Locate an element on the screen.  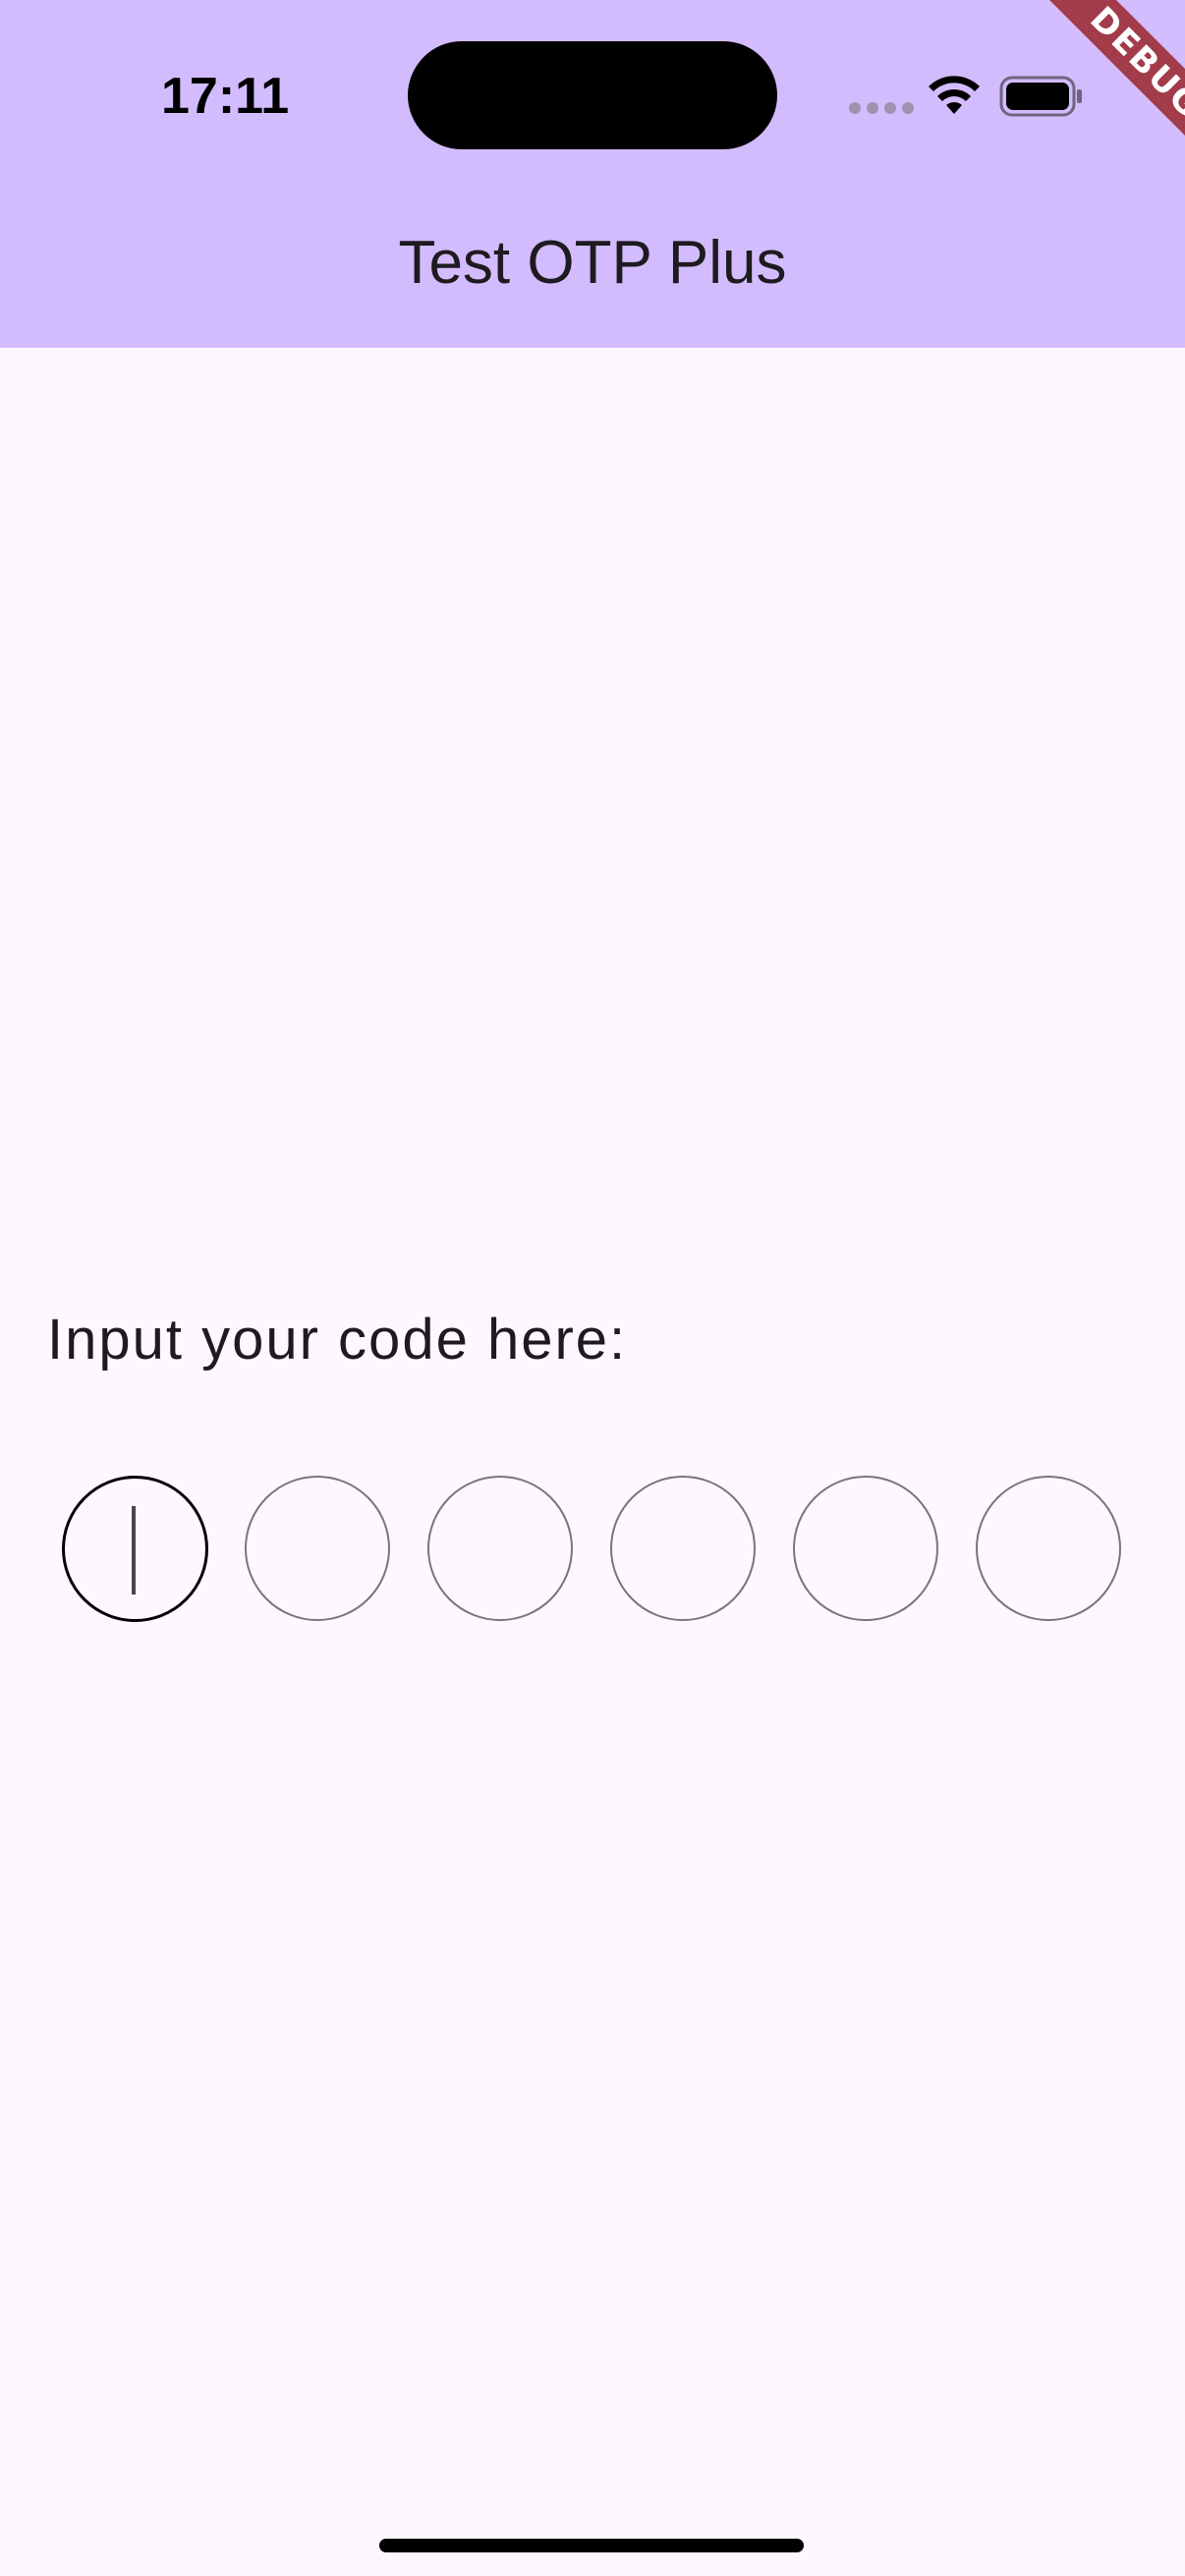
status-bar-time: 17:11 is located at coordinates (226, 96).